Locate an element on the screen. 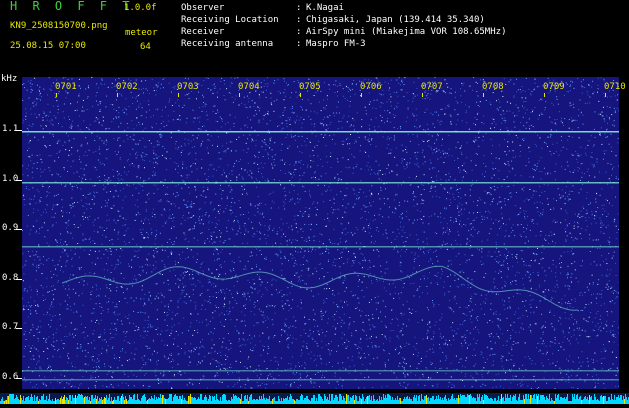  axis-unit: kHz is located at coordinates (9, 79).